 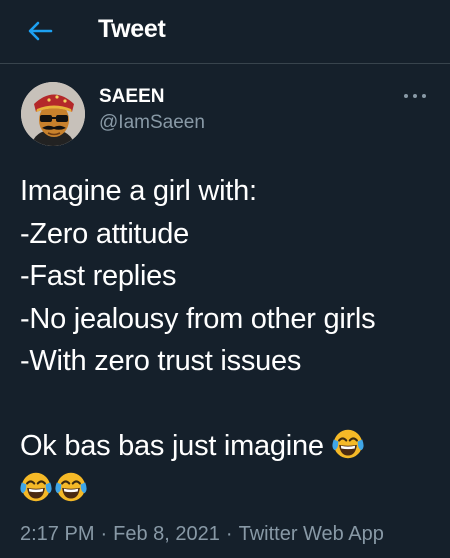 I want to click on tweet-closing-text: Ok bas bas just imagine, so click(x=172, y=446).